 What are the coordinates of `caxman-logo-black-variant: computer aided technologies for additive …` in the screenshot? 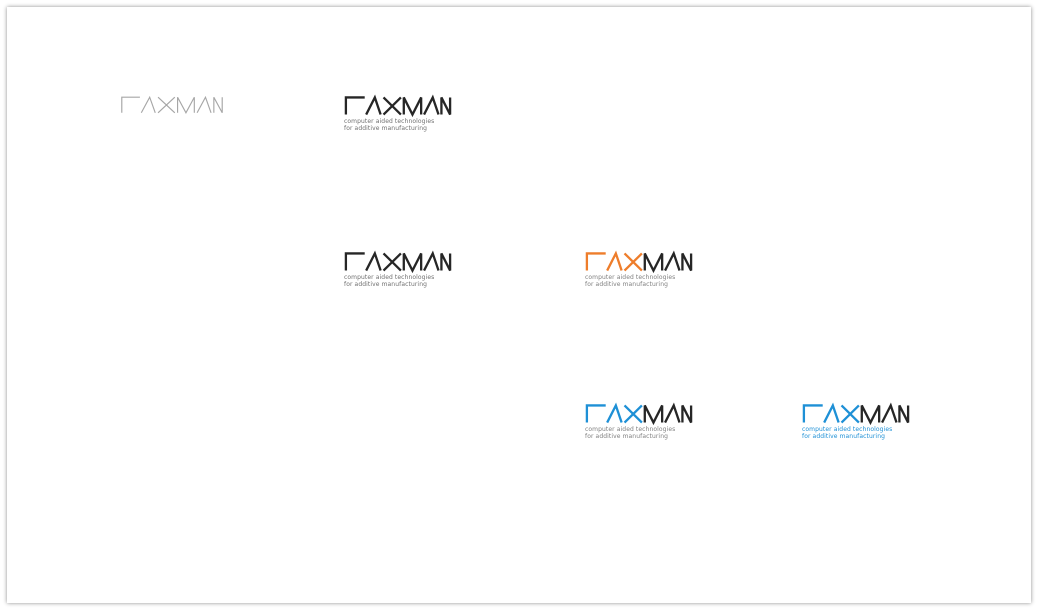 It's located at (398, 269).